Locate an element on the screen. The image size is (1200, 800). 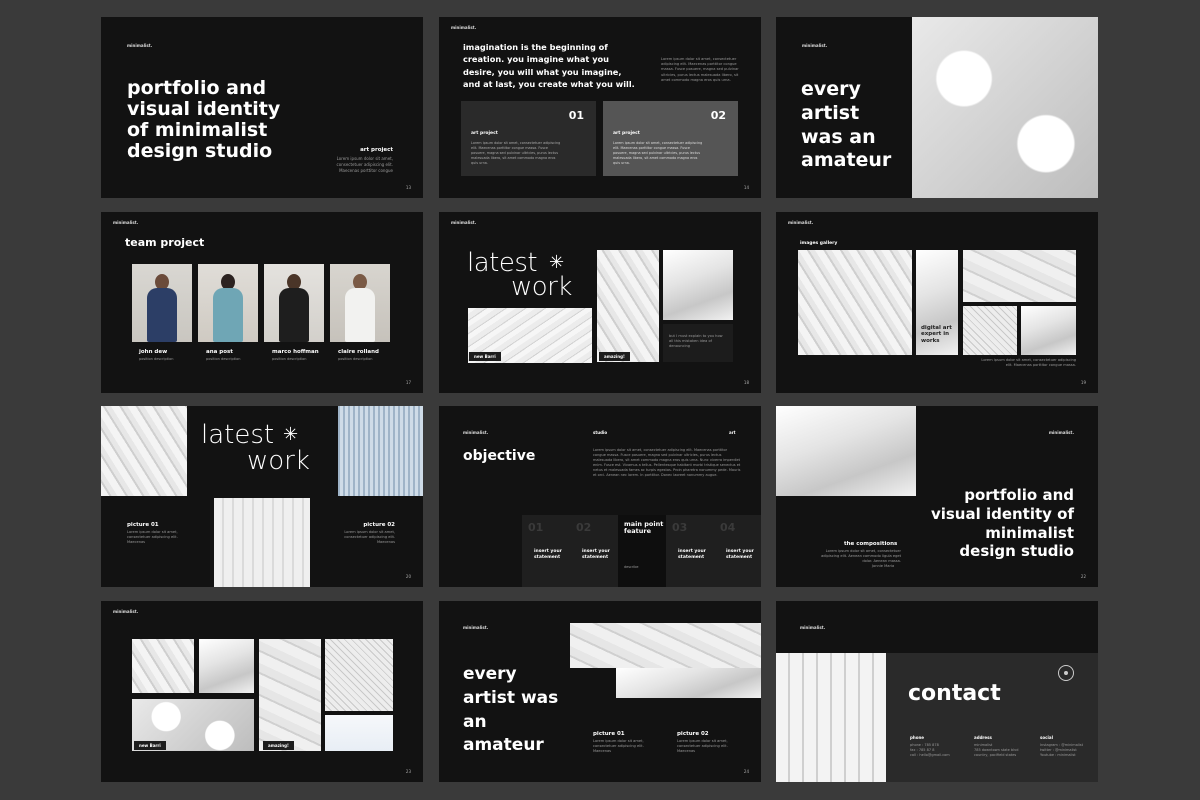
target-icon is located at coordinates (1066, 673).